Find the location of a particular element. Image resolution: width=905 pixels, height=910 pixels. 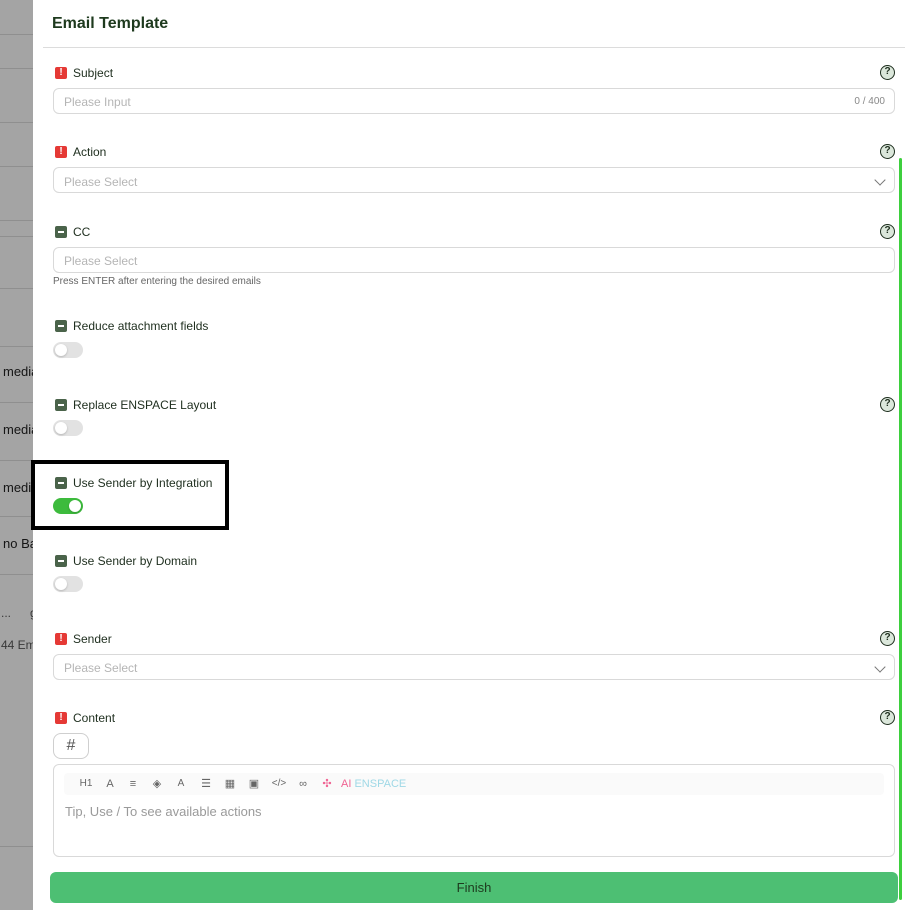

replace-layout-label-row: Replace ENSPACE Layout ? is located at coordinates (474, 406).